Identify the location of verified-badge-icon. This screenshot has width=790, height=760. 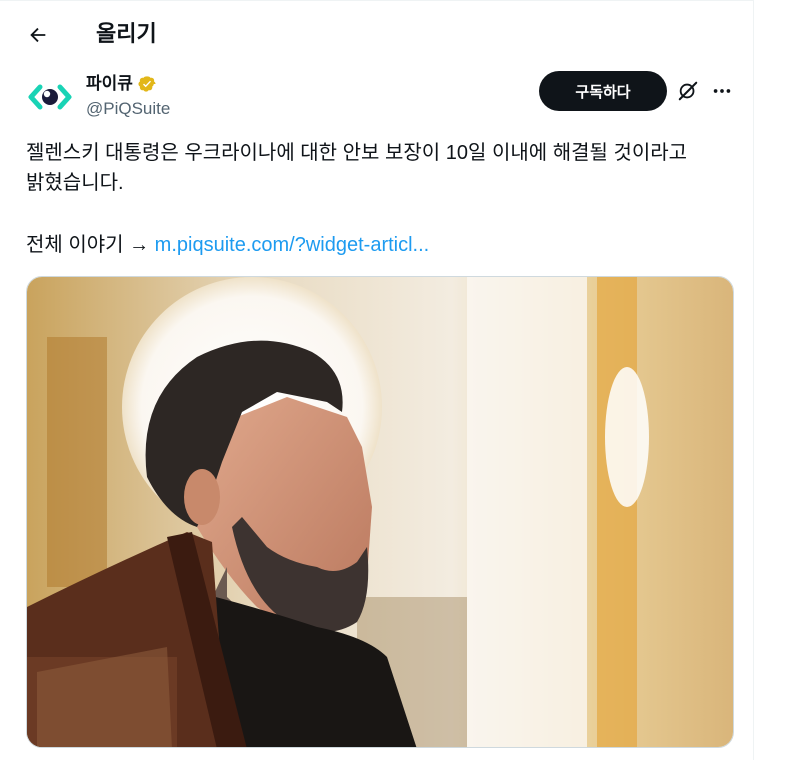
(147, 84).